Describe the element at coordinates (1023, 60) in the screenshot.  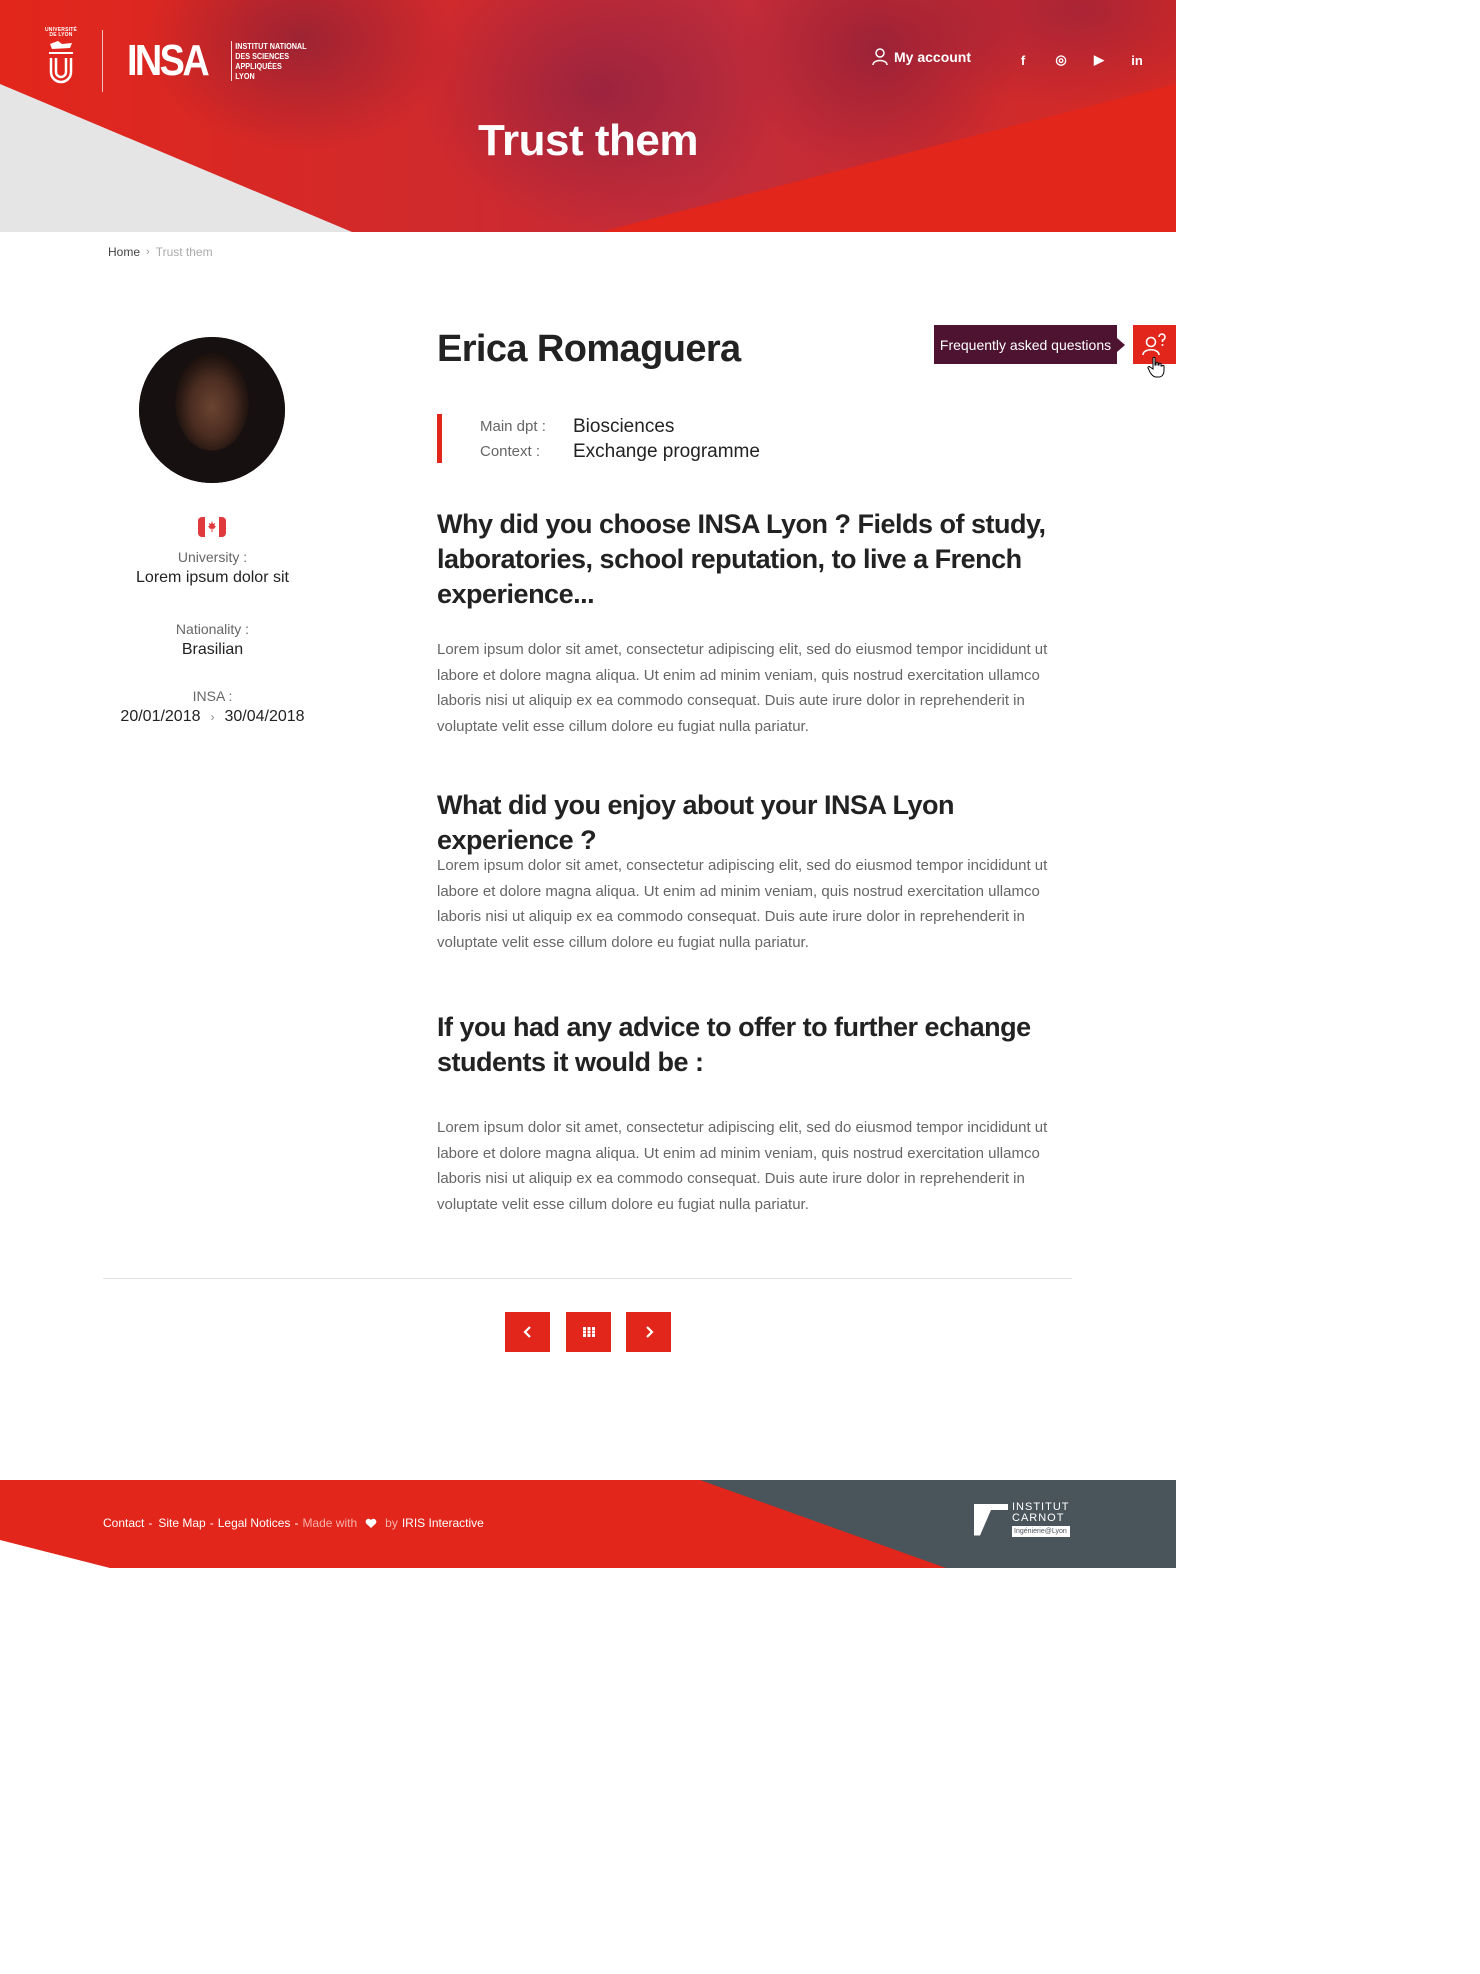
I see `facebook-icon: f` at that location.